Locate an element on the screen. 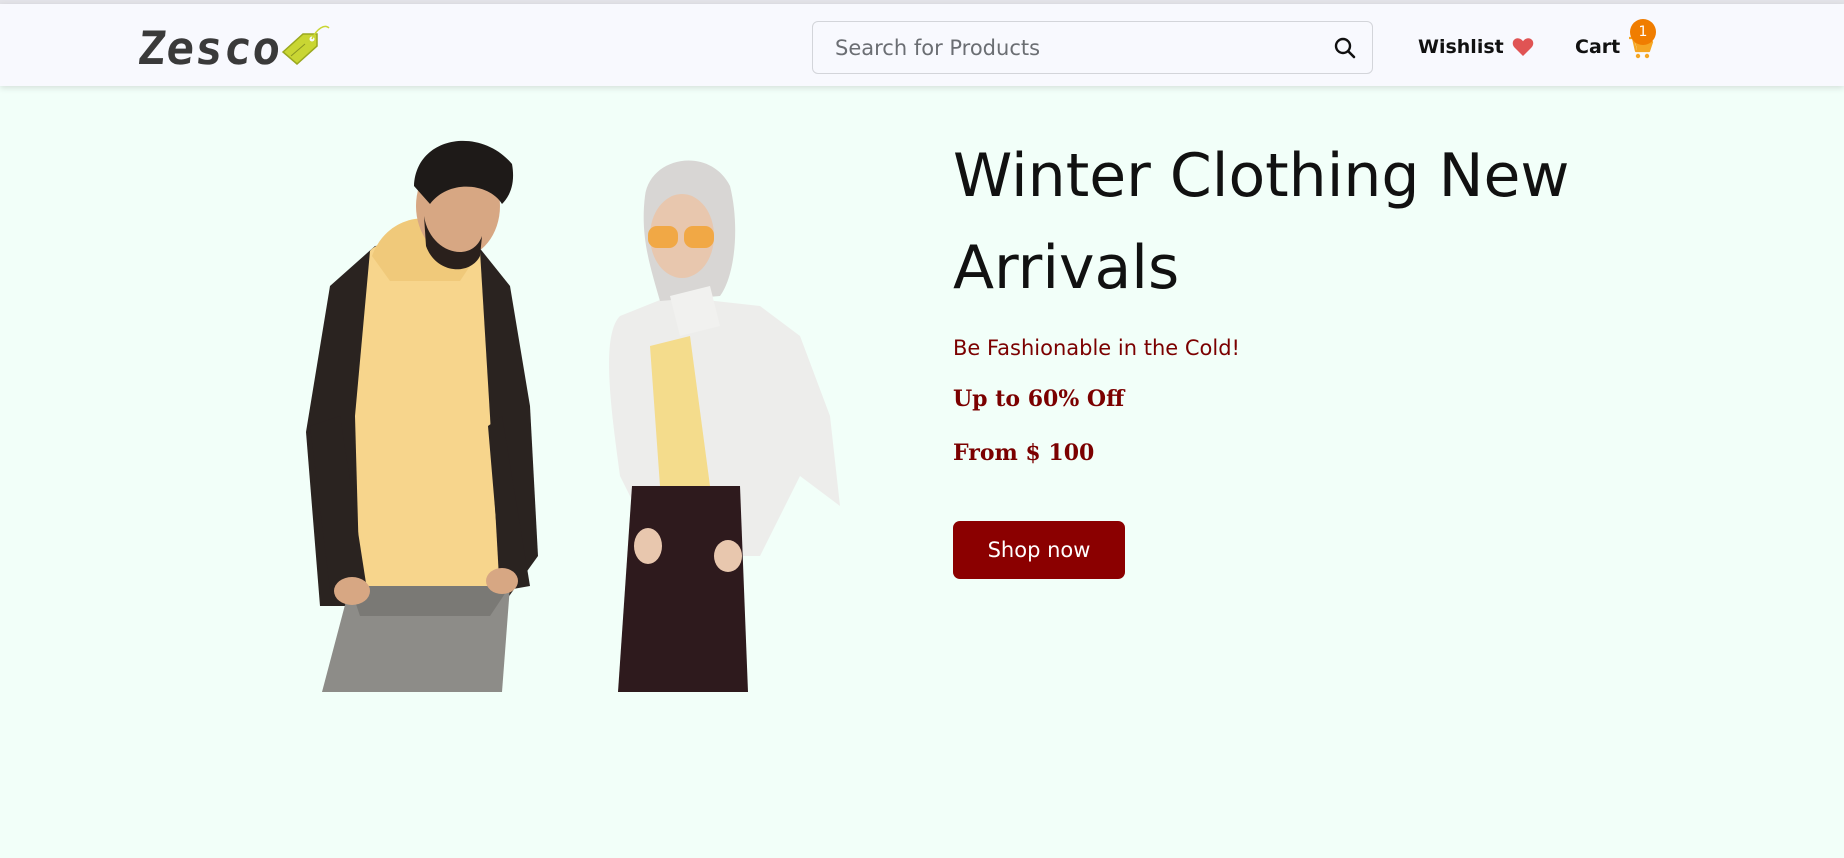  heart-icon is located at coordinates (1523, 47).